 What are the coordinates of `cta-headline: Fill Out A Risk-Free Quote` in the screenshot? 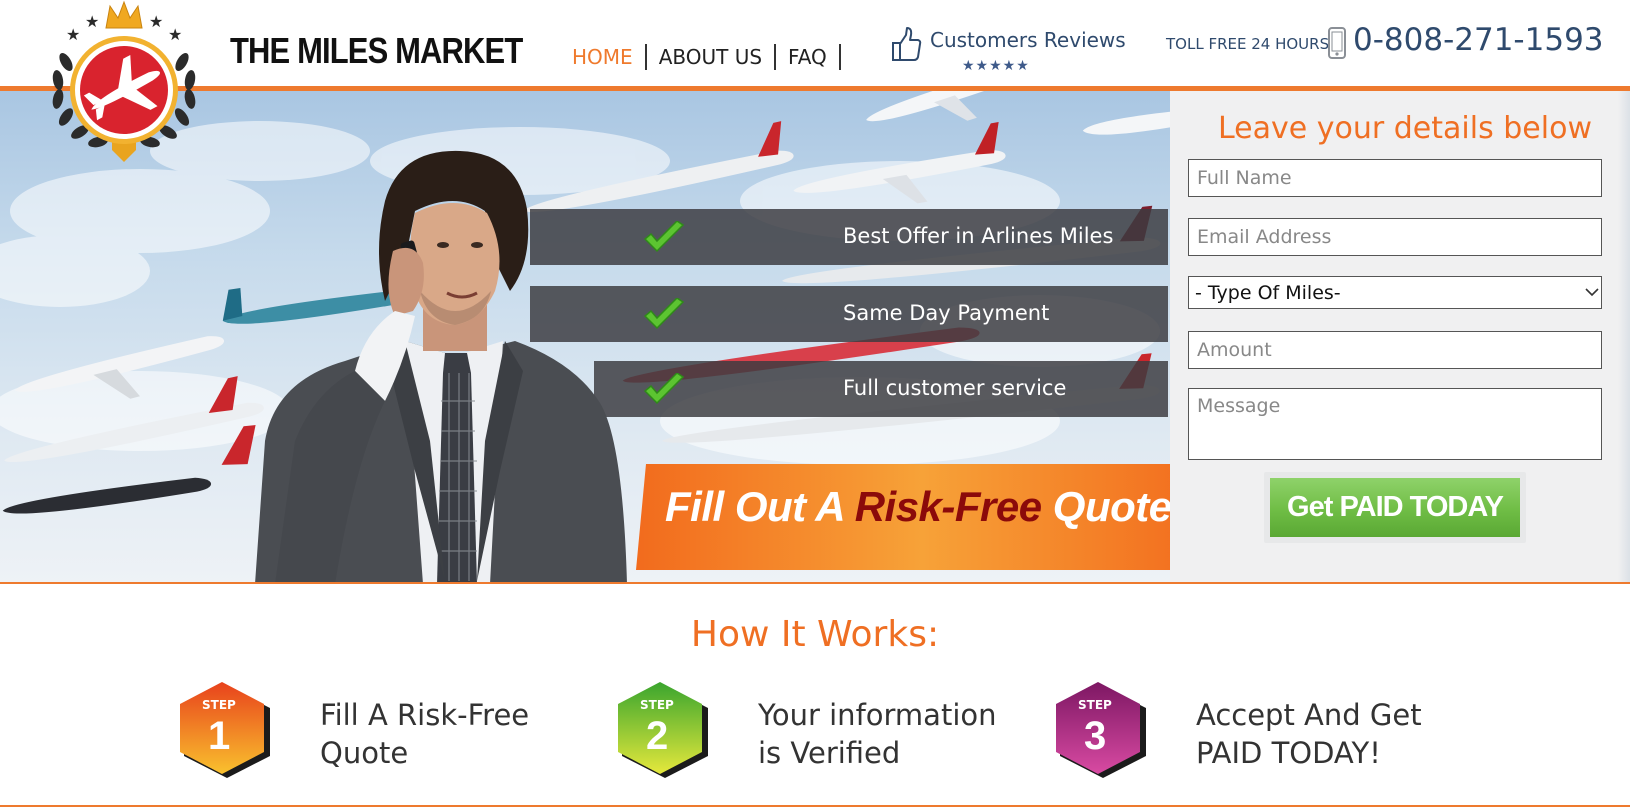 It's located at (918, 507).